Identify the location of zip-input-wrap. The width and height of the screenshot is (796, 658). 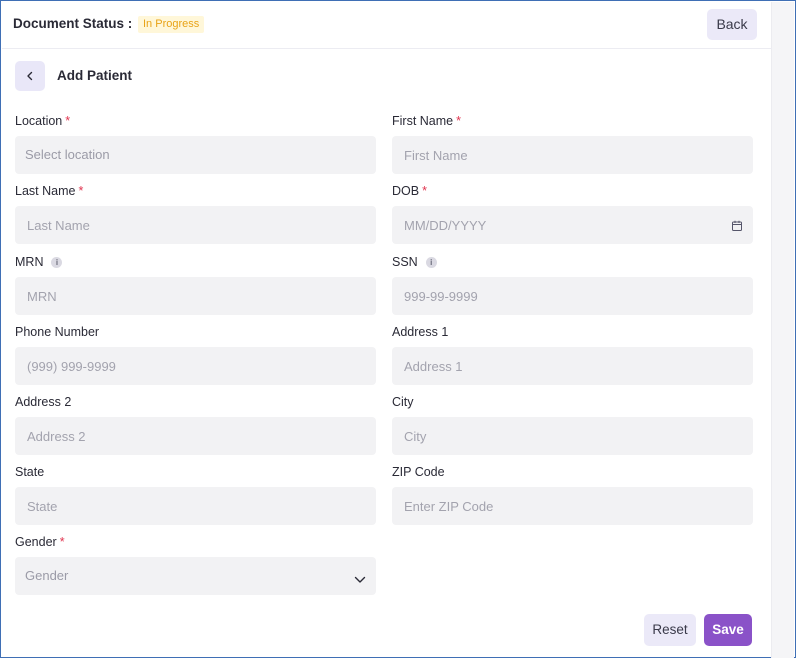
(572, 506).